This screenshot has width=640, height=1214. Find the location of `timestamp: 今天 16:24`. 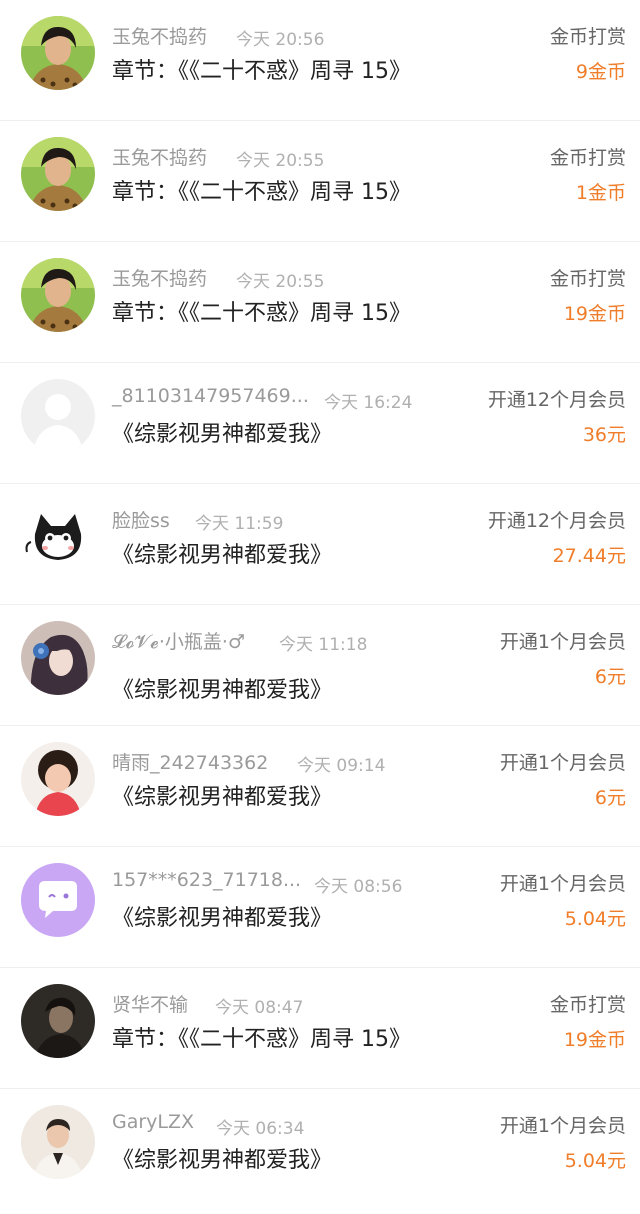

timestamp: 今天 16:24 is located at coordinates (368, 403).